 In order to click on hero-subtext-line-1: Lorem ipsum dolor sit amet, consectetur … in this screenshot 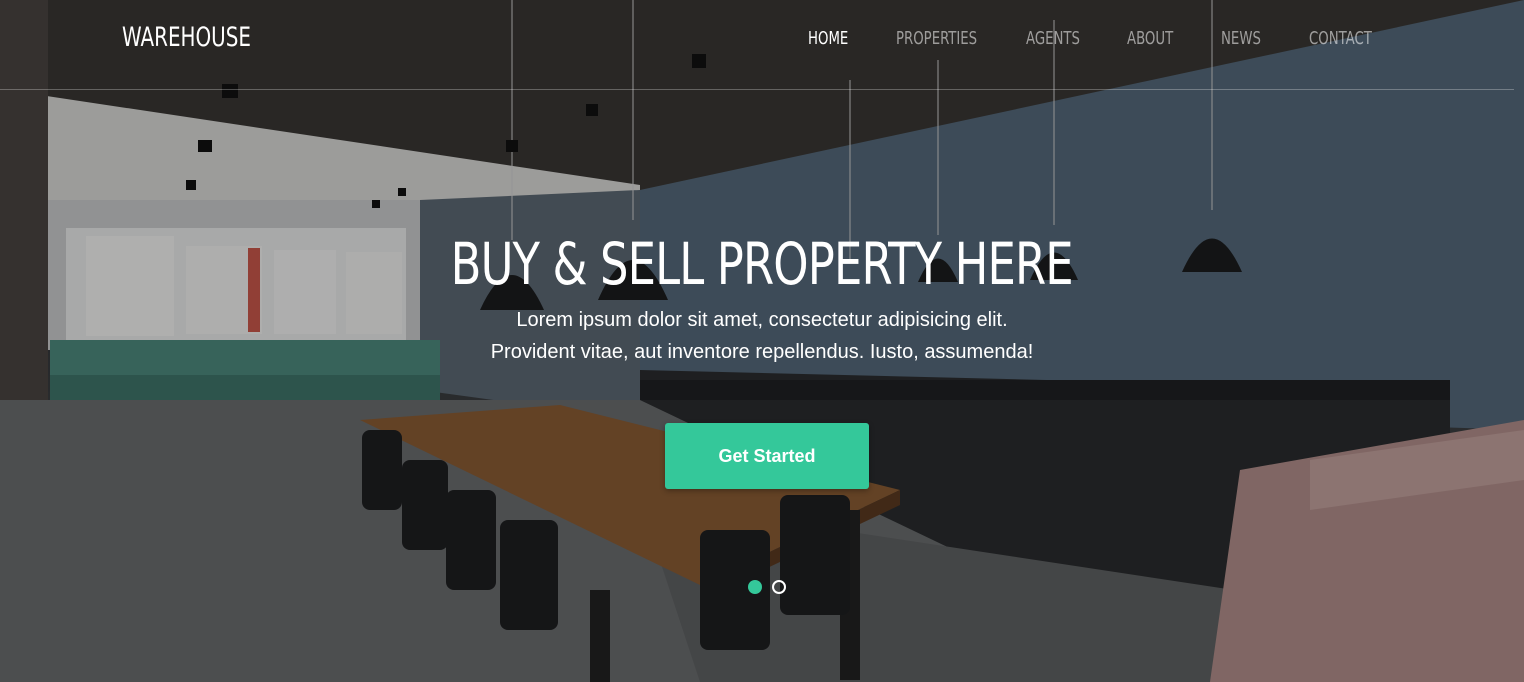, I will do `click(762, 320)`.